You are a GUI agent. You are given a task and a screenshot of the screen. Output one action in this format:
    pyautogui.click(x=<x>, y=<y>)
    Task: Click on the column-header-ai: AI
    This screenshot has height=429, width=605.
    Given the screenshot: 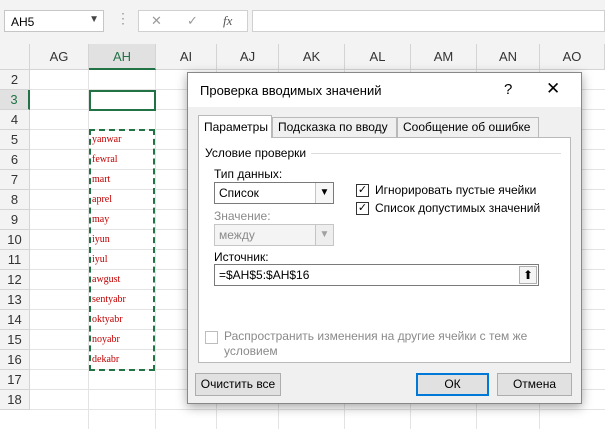 What is the action you would take?
    pyautogui.click(x=186, y=57)
    